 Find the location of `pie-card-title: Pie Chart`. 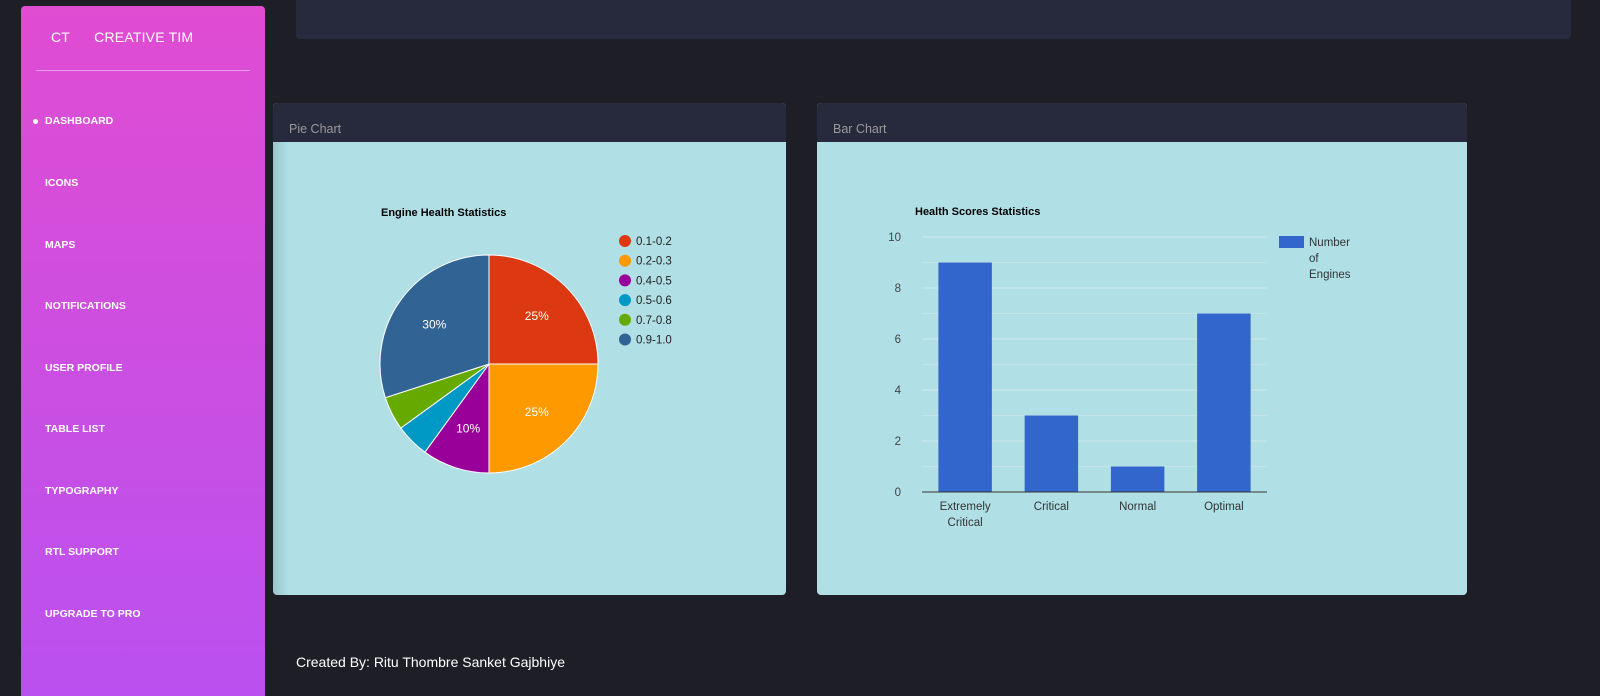

pie-card-title: Pie Chart is located at coordinates (529, 122).